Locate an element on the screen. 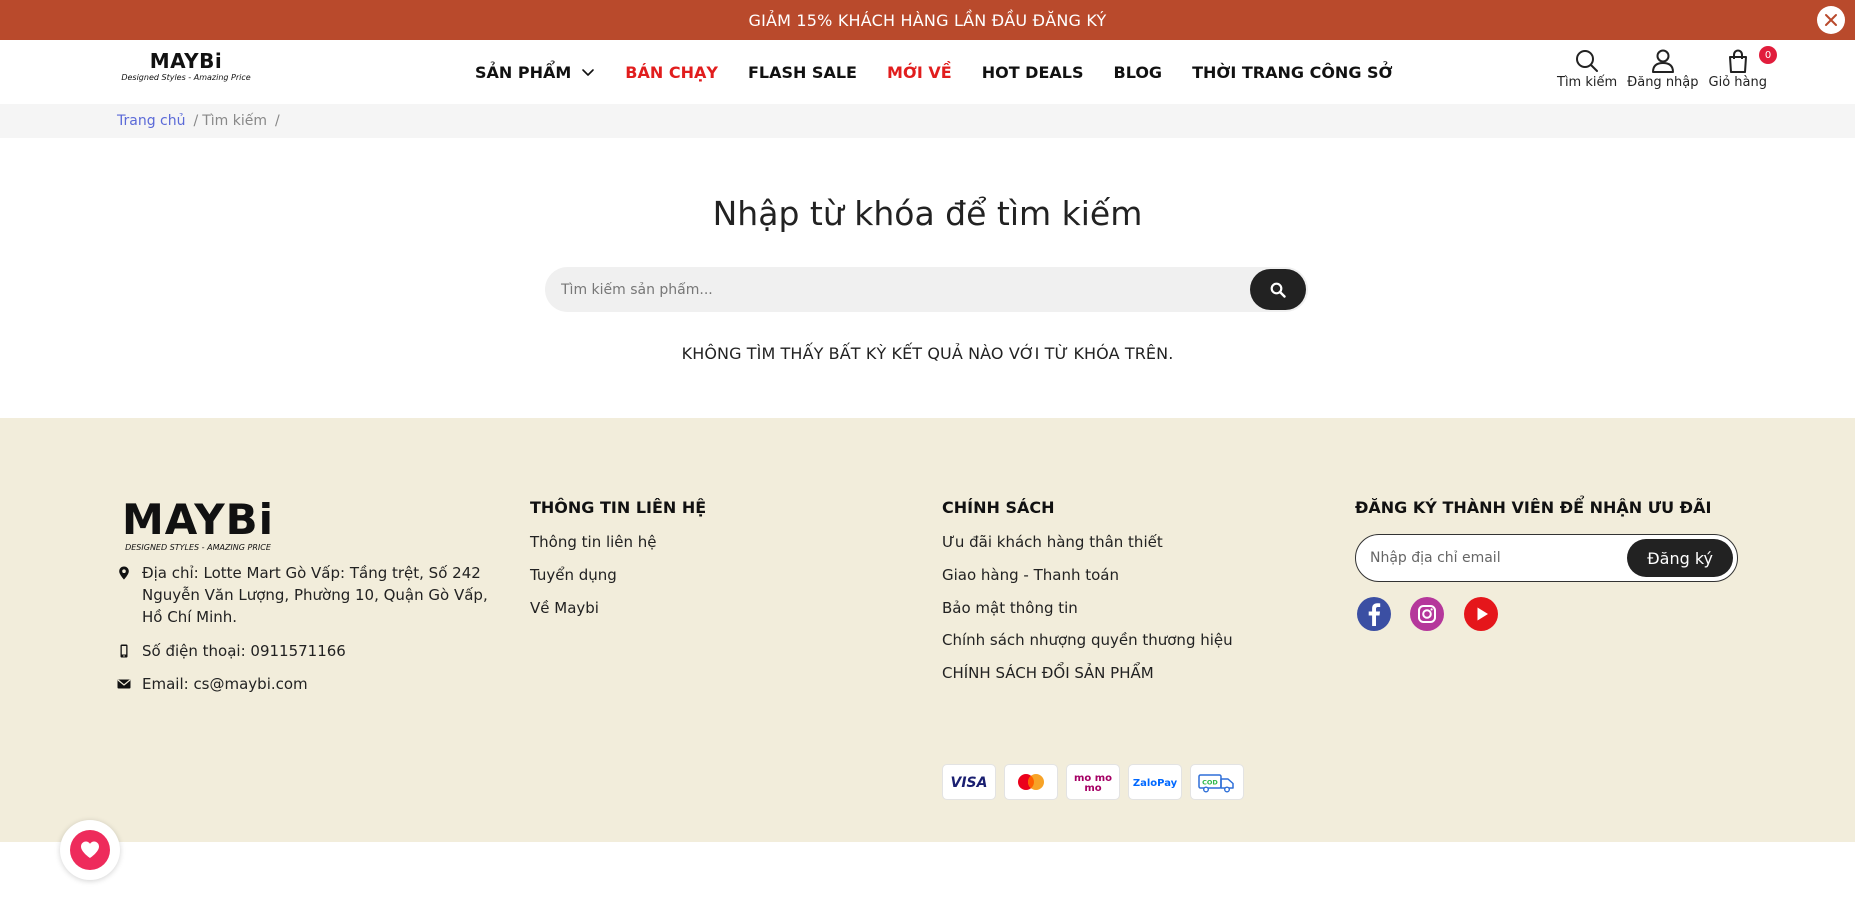 This screenshot has height=924, width=1855. phone-text: Số điện thoại: 0911571166 is located at coordinates (244, 651).